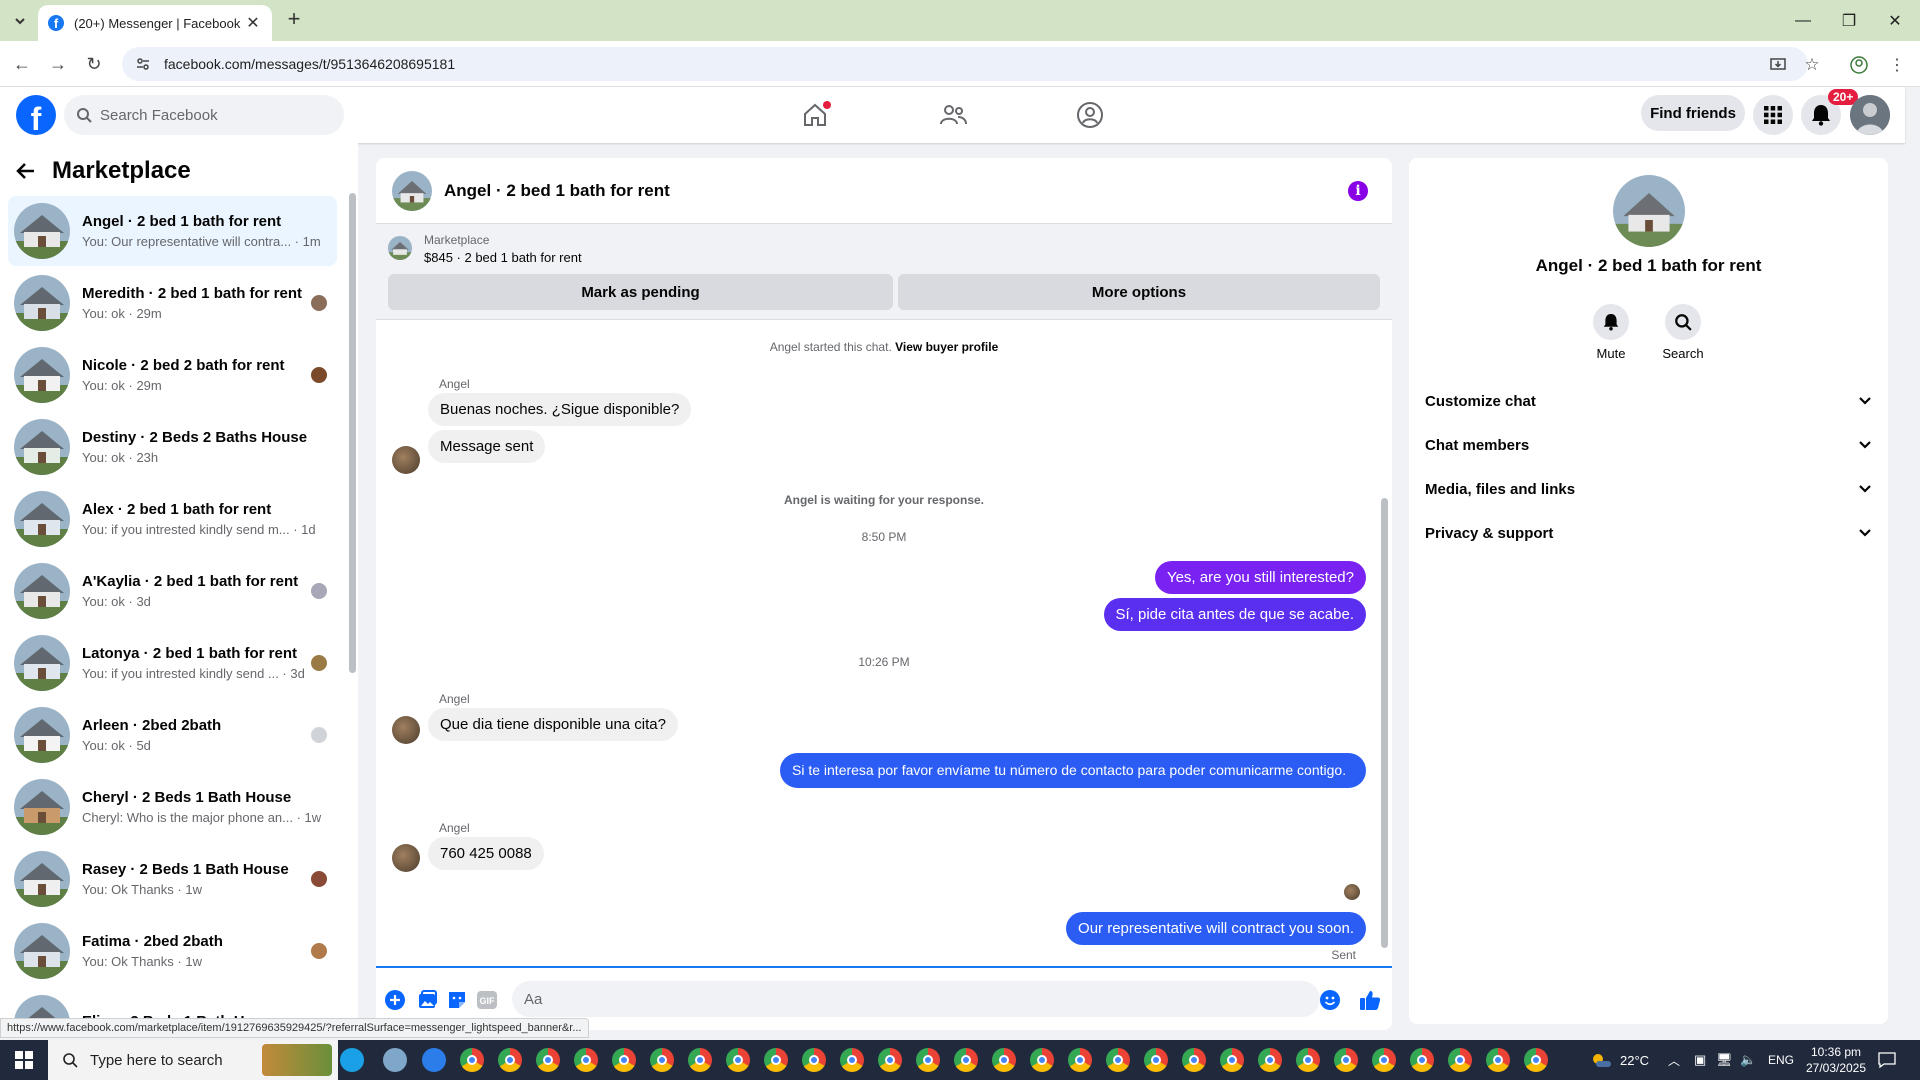  I want to click on clock: 10:36 pm 27/03/2025, so click(1836, 1060).